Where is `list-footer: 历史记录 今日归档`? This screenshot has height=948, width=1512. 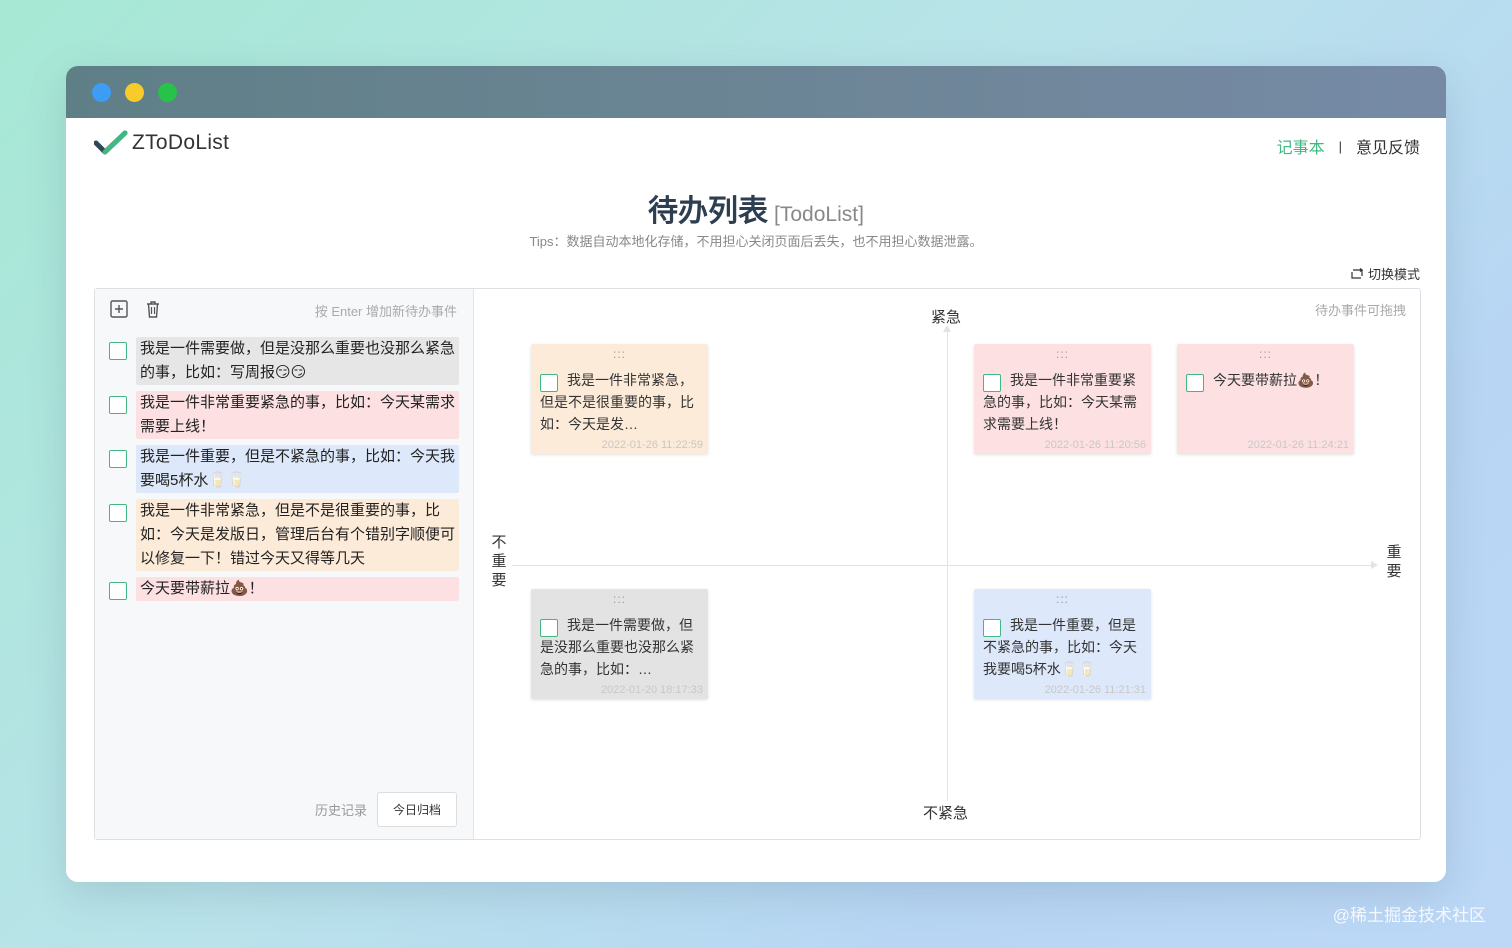 list-footer: 历史记录 今日归档 is located at coordinates (386, 809).